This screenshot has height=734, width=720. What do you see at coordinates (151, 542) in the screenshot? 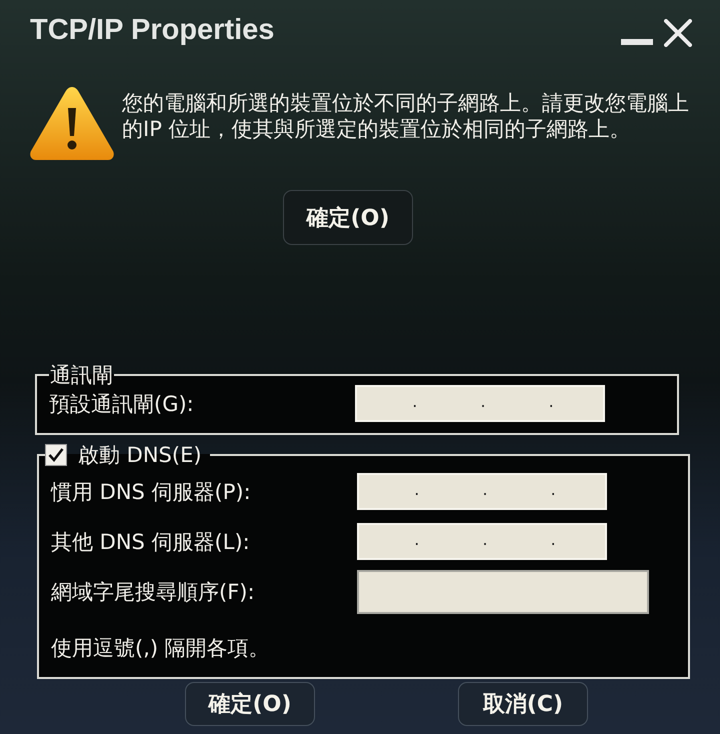
I see `field-label: 其他 DNS 伺服器(L):` at bounding box center [151, 542].